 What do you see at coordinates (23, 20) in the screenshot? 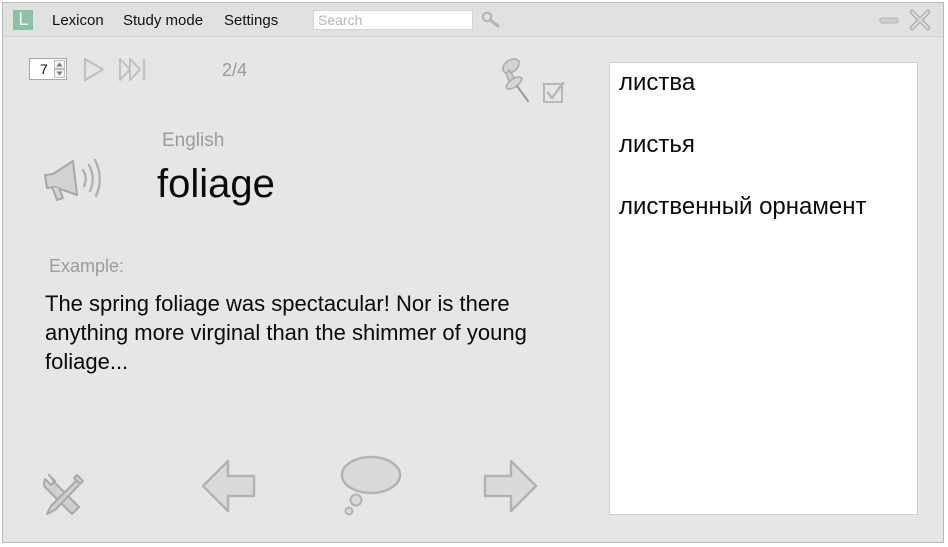
I see `app-logo-icon: L` at bounding box center [23, 20].